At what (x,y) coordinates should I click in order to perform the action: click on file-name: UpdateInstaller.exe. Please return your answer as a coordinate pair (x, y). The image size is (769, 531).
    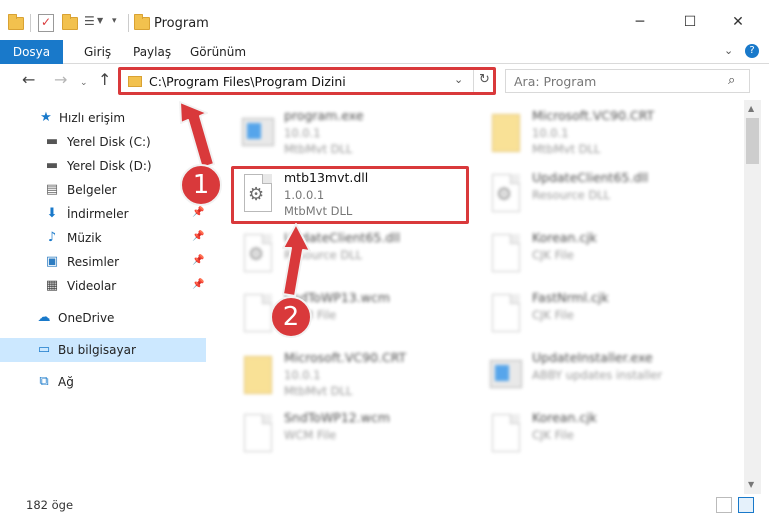
    Looking at the image, I should click on (592, 357).